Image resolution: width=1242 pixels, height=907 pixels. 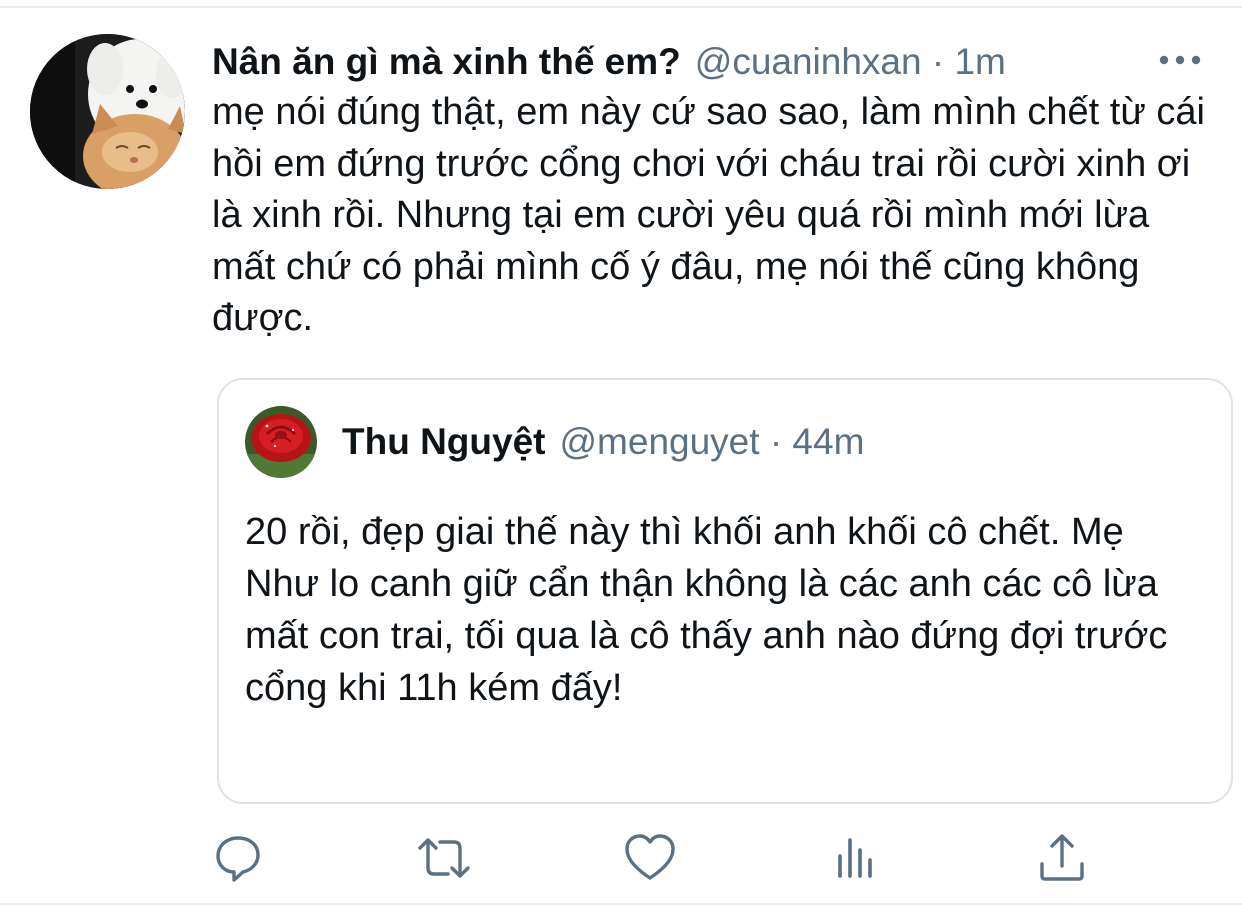 I want to click on quoted-author-handle-and-time: @menguyet · 44m, so click(x=711, y=442).